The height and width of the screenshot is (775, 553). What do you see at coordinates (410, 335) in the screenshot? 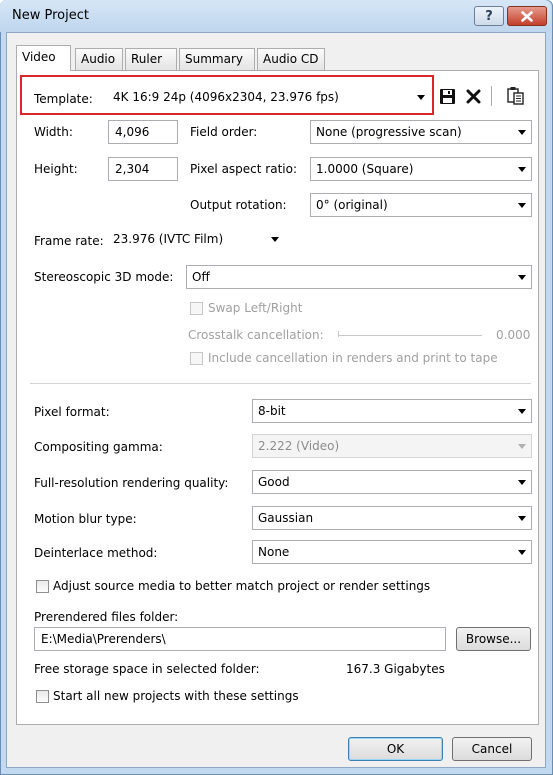
I see `crosstalk-slider` at bounding box center [410, 335].